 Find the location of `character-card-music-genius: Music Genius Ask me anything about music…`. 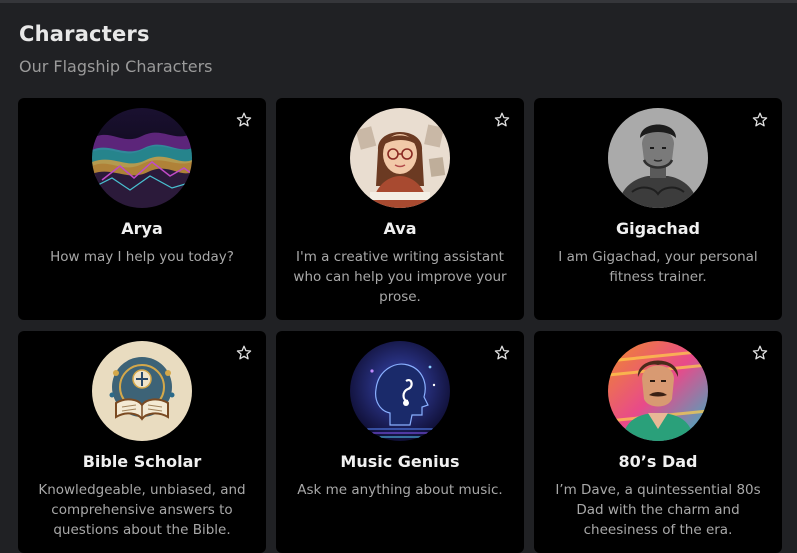

character-card-music-genius: Music Genius Ask me anything about music… is located at coordinates (400, 442).